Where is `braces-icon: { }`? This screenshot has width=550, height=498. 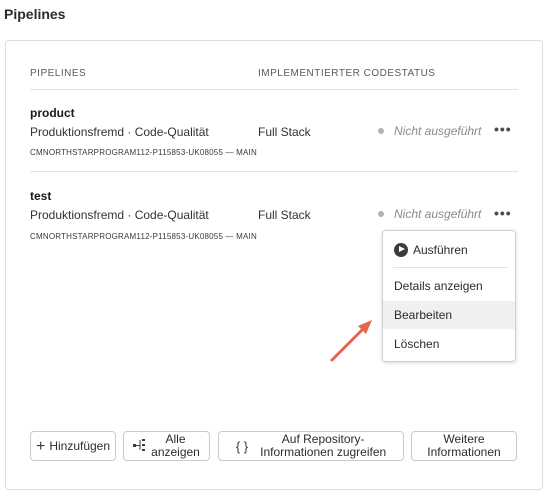
braces-icon: { } is located at coordinates (242, 446).